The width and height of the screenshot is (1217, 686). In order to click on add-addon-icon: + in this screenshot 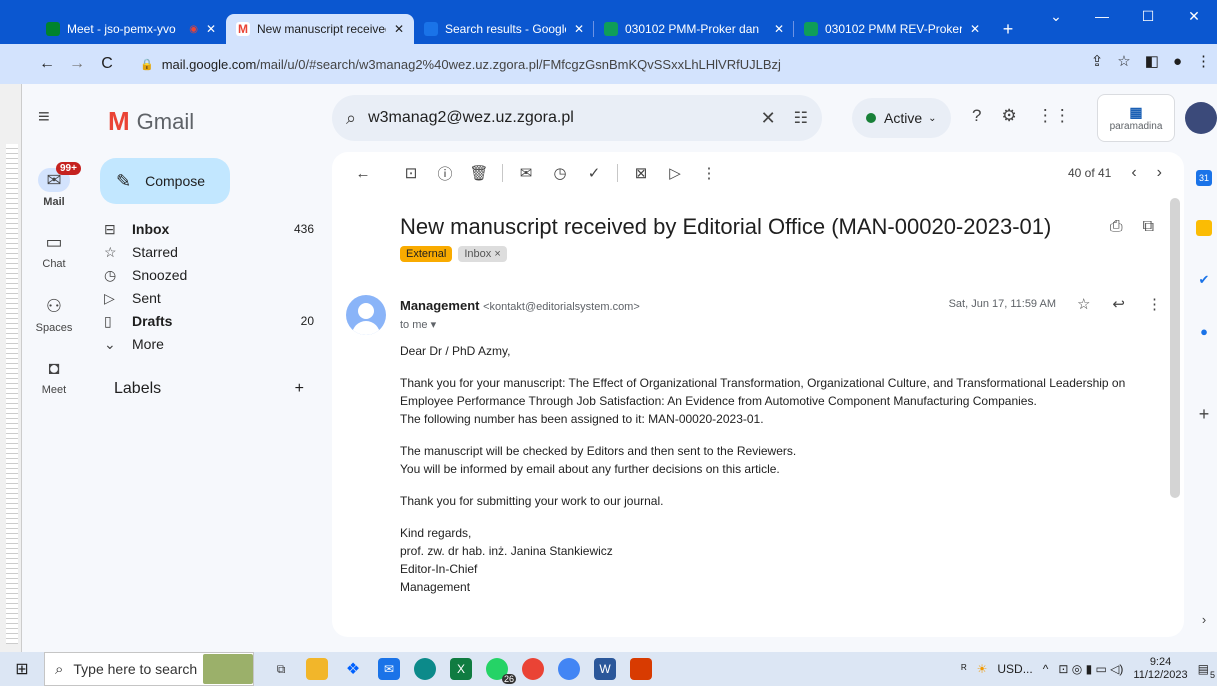, I will do `click(1204, 414)`.